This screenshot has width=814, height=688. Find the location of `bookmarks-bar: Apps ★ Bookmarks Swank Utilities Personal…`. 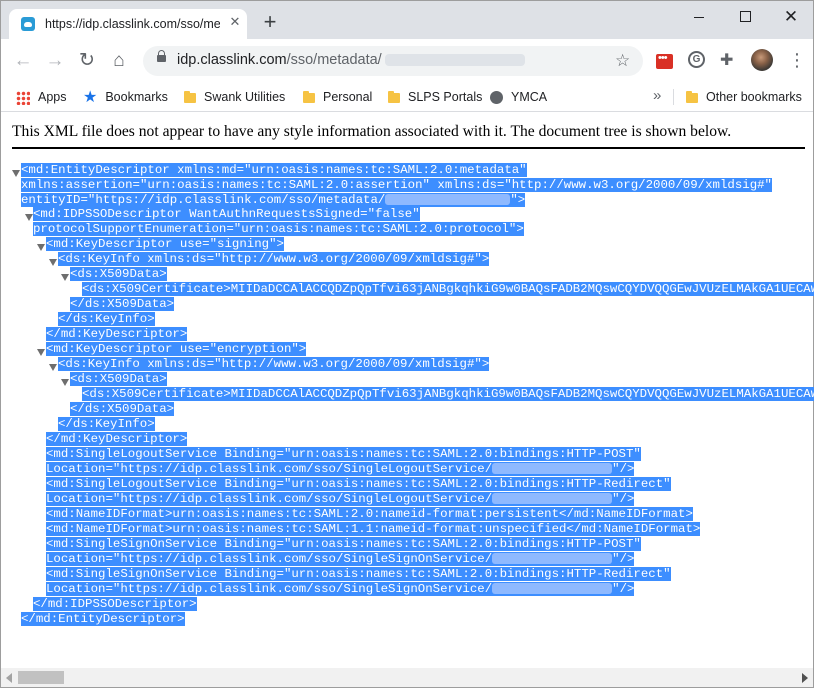

bookmarks-bar: Apps ★ Bookmarks Swank Utilities Personal… is located at coordinates (407, 97).